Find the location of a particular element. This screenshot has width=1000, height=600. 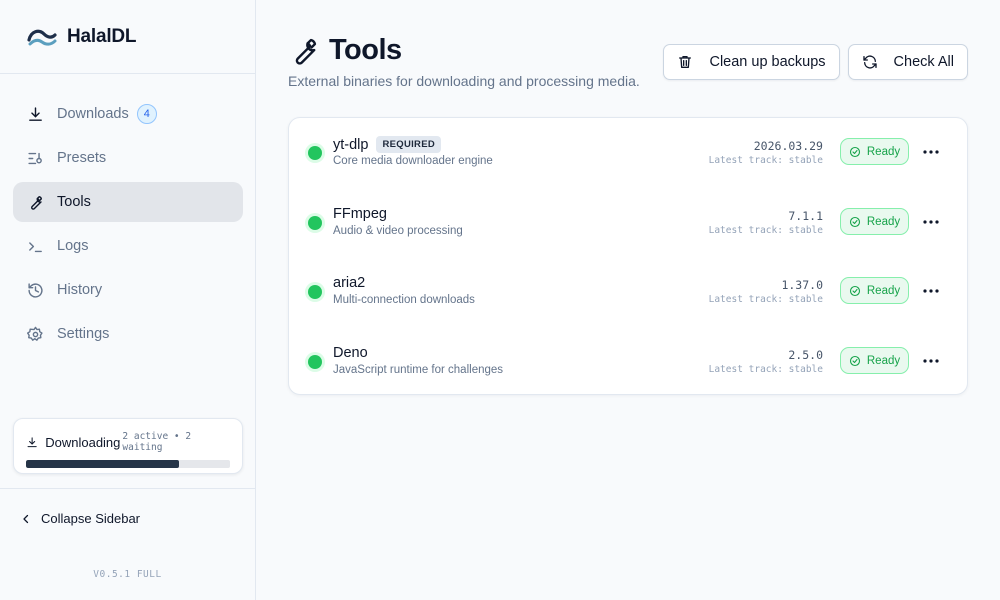

download-progress-bar is located at coordinates (128, 464).